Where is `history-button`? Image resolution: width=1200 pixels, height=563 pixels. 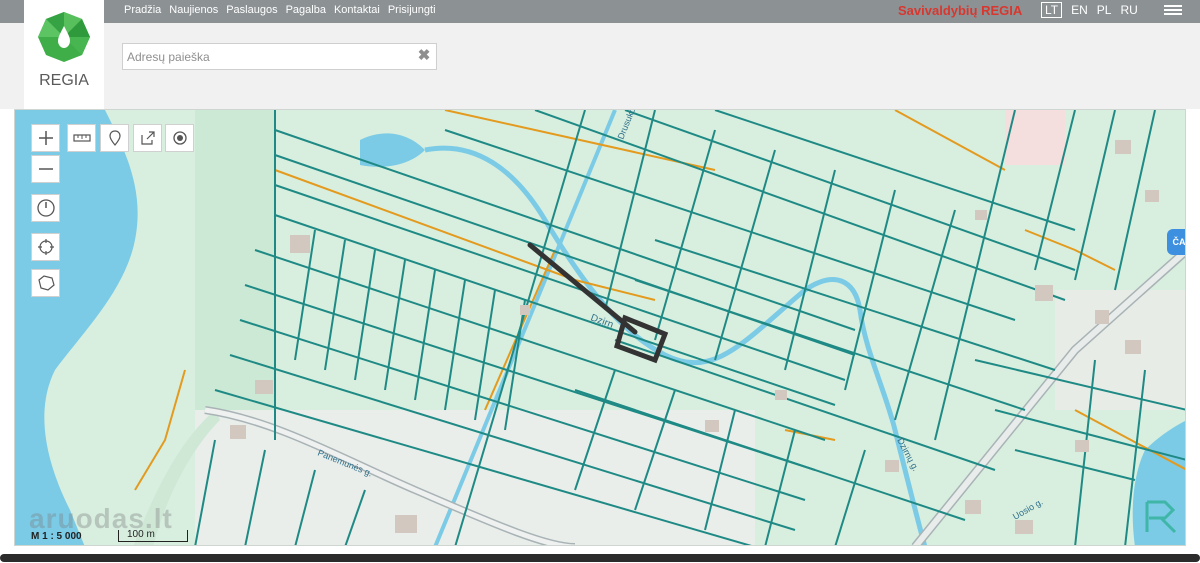
history-button is located at coordinates (45, 208).